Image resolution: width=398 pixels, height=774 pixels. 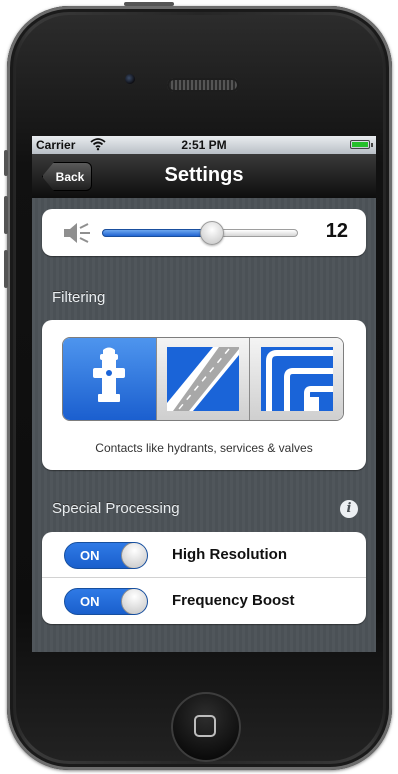 What do you see at coordinates (77, 233) in the screenshot?
I see `speaker-muted-icon` at bounding box center [77, 233].